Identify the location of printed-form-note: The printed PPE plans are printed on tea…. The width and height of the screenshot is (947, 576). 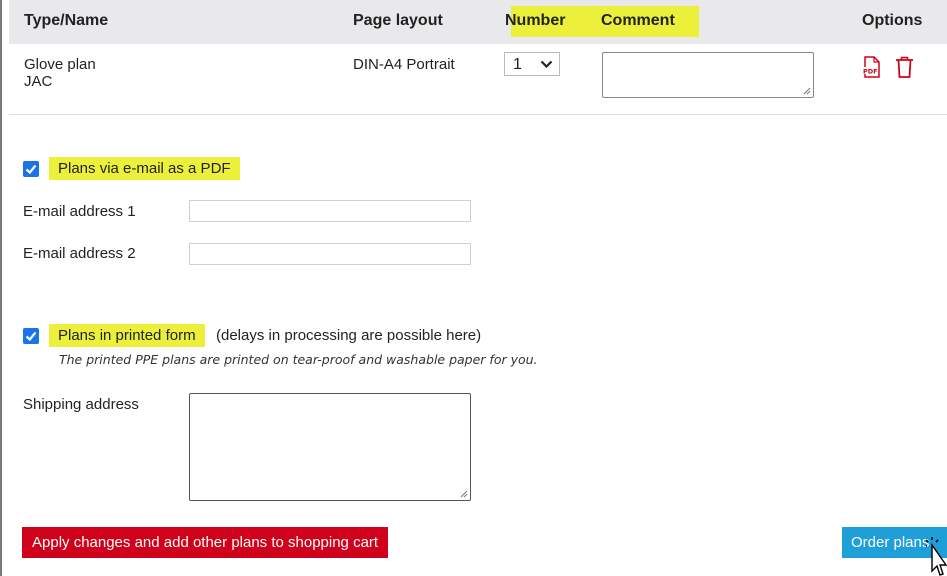
(298, 359).